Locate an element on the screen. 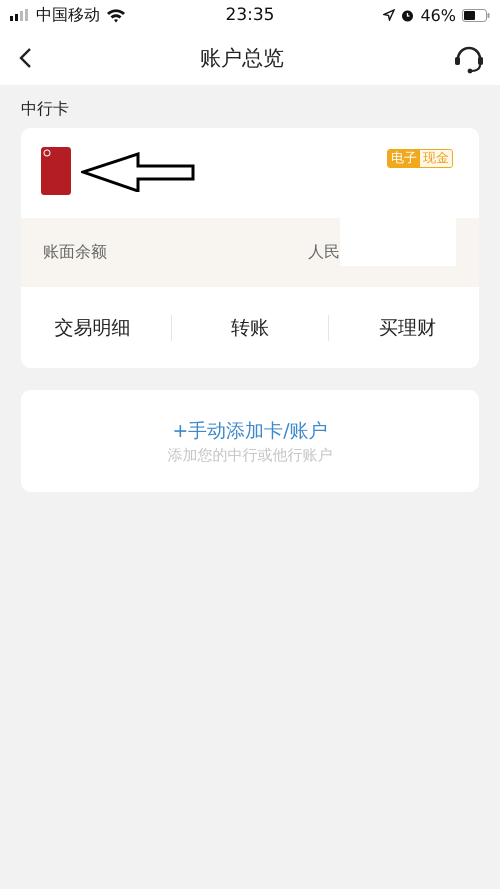 The height and width of the screenshot is (889, 500). badge-text: 现金 is located at coordinates (436, 158).